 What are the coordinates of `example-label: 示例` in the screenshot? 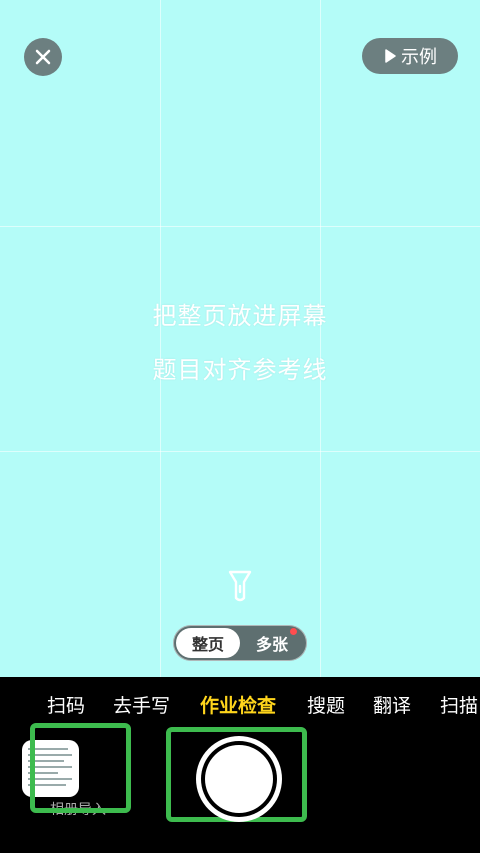 It's located at (419, 57).